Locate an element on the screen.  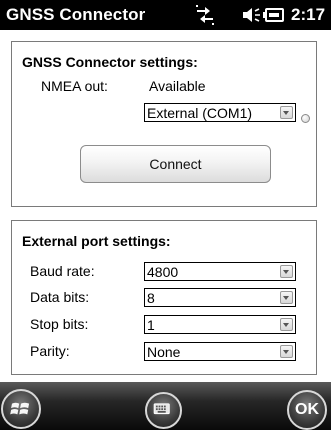
volume-icon is located at coordinates (252, 15).